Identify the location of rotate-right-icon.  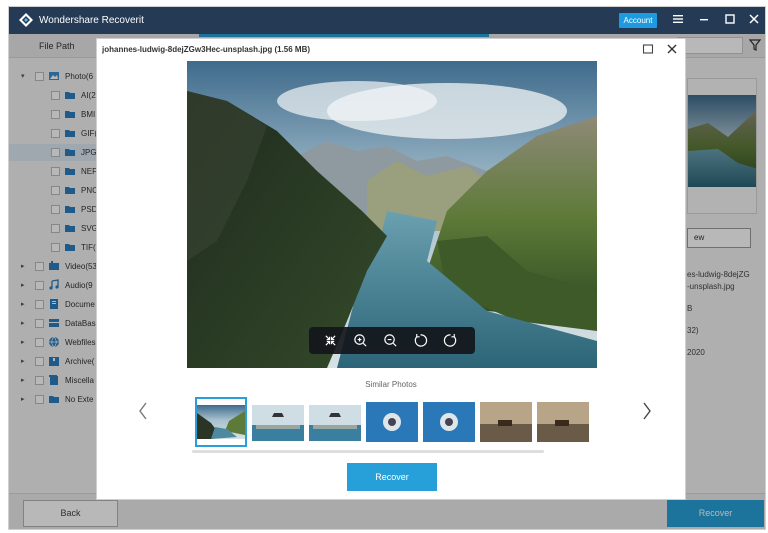
(450, 340).